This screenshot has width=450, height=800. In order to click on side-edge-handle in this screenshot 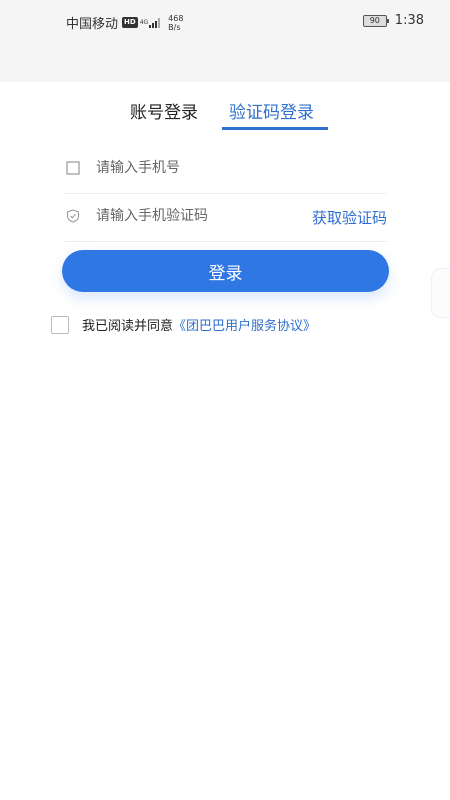, I will do `click(440, 293)`.